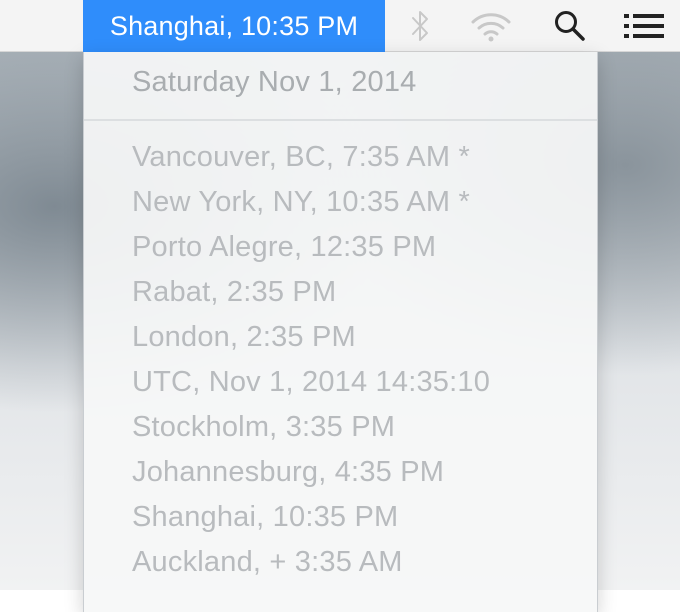 Image resolution: width=680 pixels, height=612 pixels. I want to click on time-zone-item: UTC, Nov 1, 2014 14:35:10, so click(311, 384).